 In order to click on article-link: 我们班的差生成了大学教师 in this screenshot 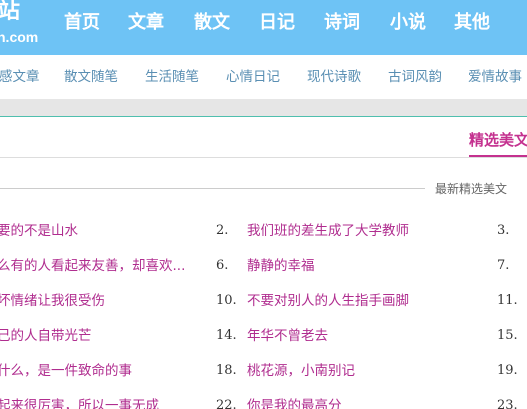, I will do `click(328, 231)`.